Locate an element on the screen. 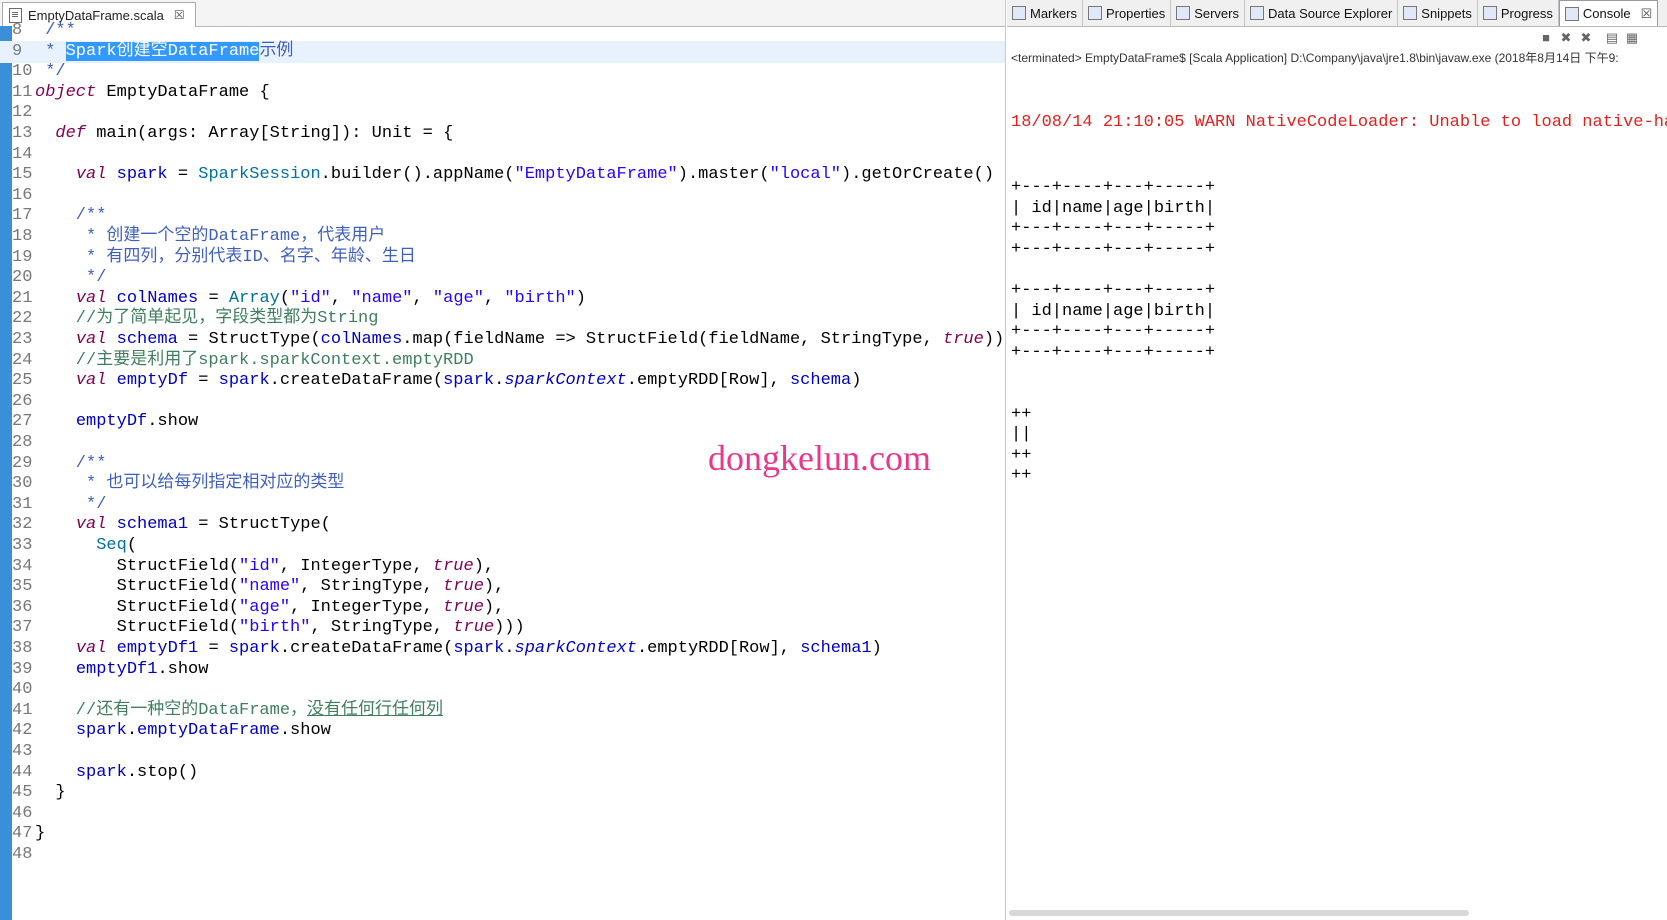 Image resolution: width=1667 pixels, height=920 pixels. line-number: 37 is located at coordinates (22, 628).